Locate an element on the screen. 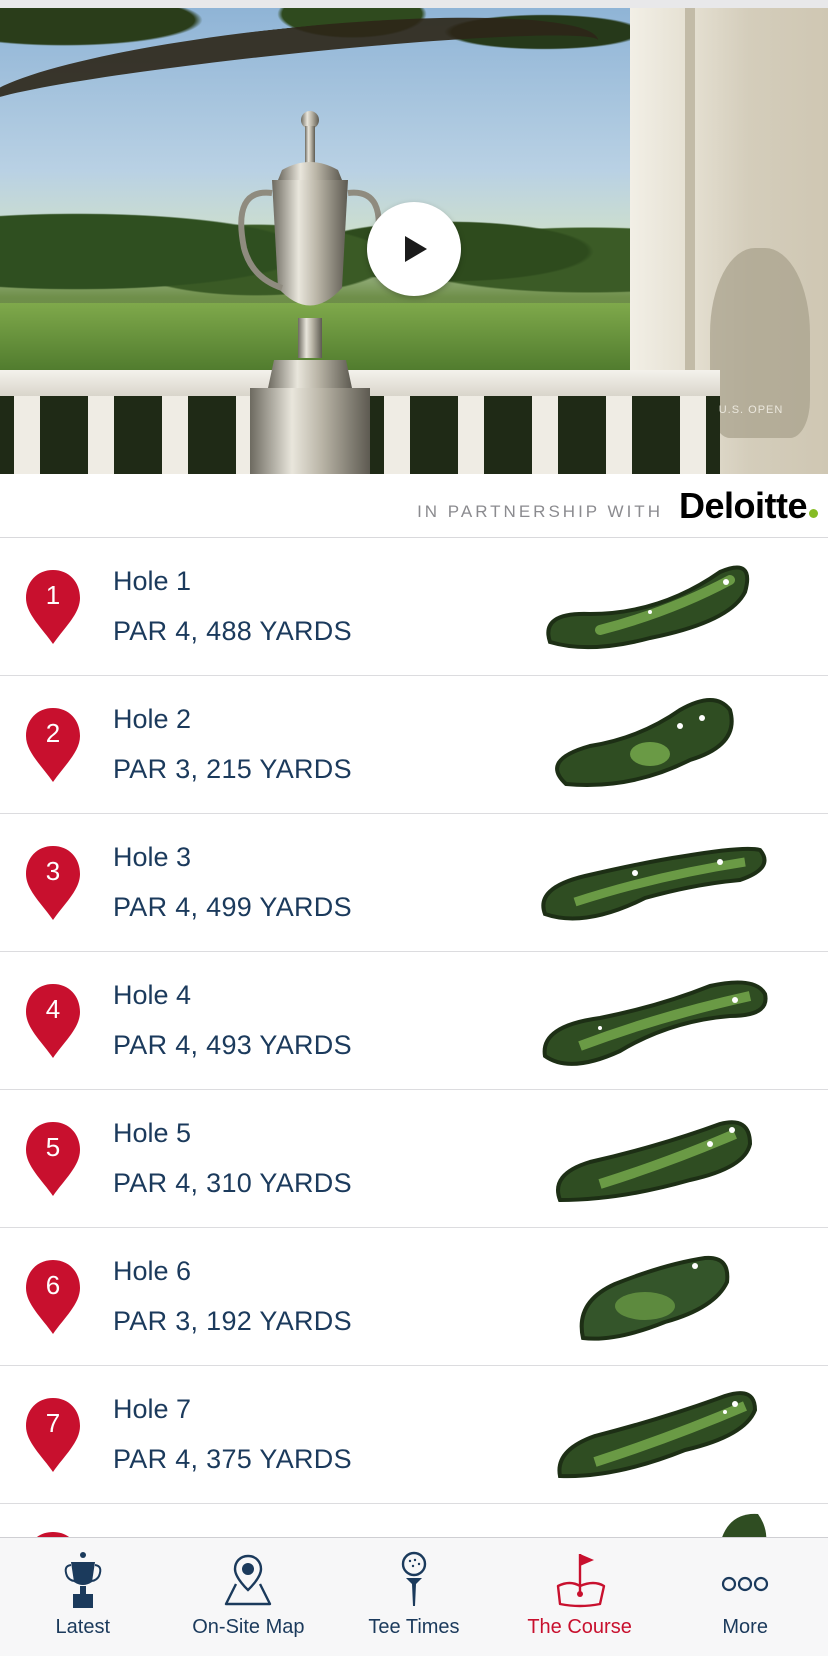 This screenshot has height=1656, width=828. tab-tee-times: Tee Times is located at coordinates (414, 1597).